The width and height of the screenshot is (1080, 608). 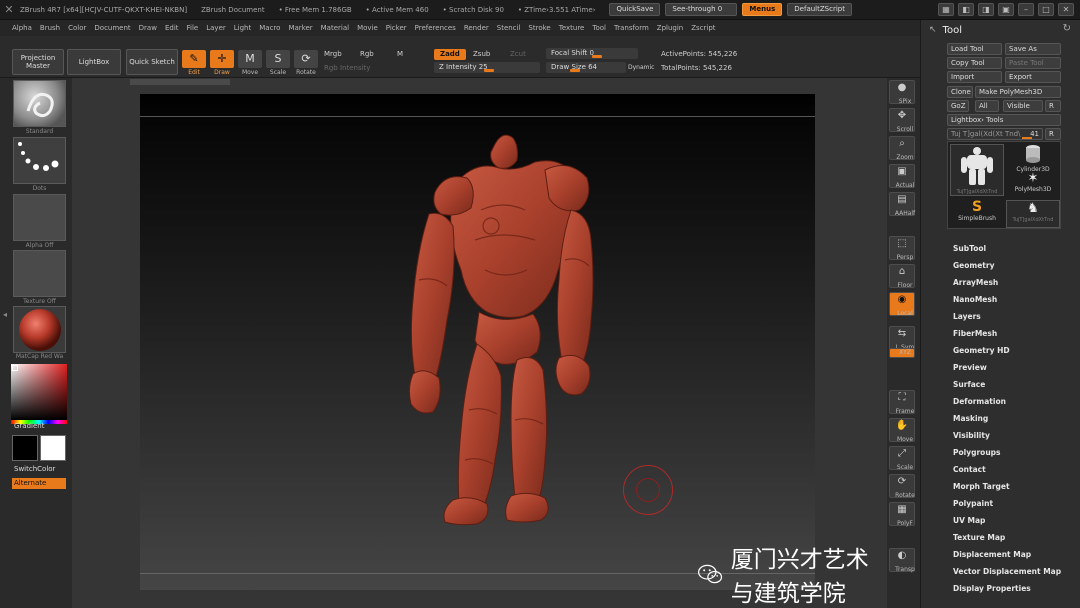 I want to click on tool-section-geometry-hd: Geometry HD, so click(x=1016, y=350).